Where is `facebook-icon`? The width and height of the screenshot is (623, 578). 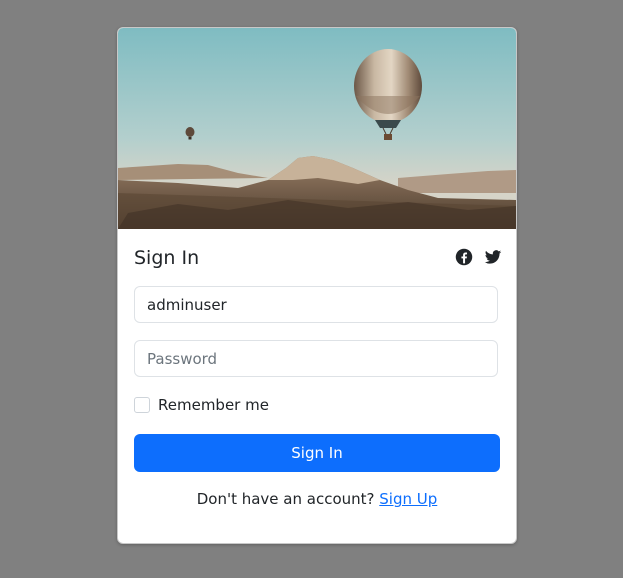
facebook-icon is located at coordinates (464, 257).